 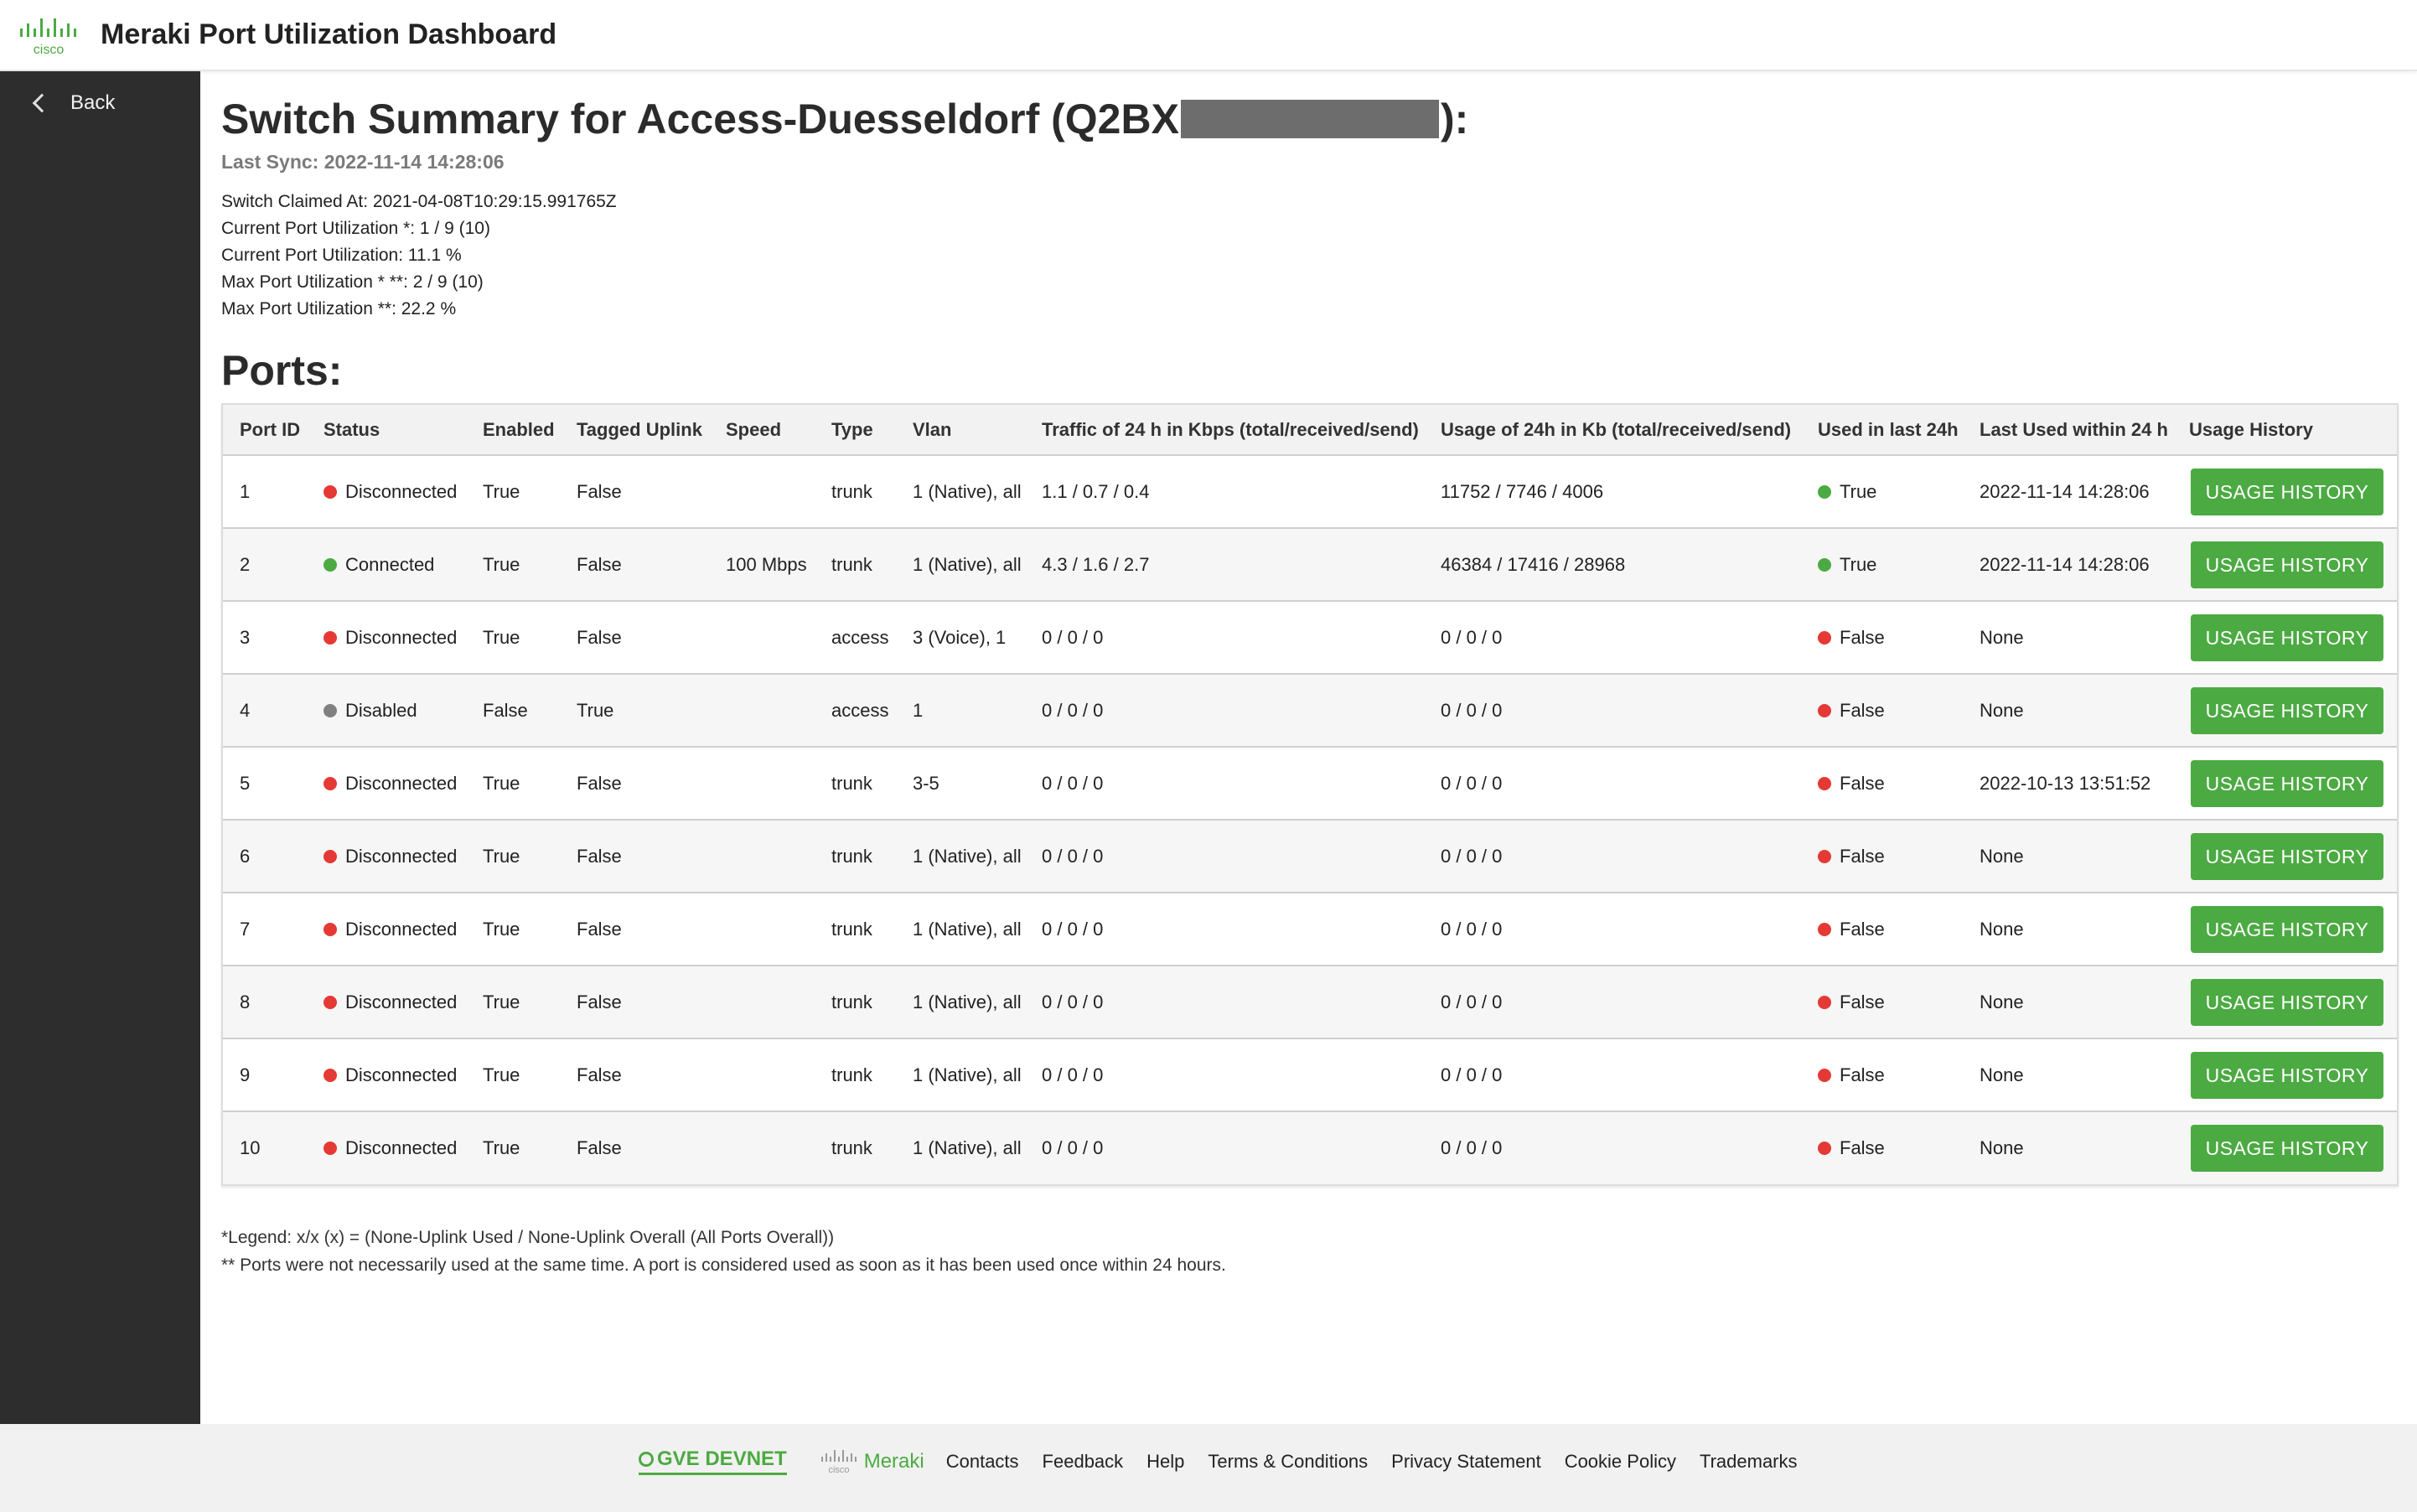 I want to click on footer-link-trademarks: Trademarks, so click(x=1749, y=1462).